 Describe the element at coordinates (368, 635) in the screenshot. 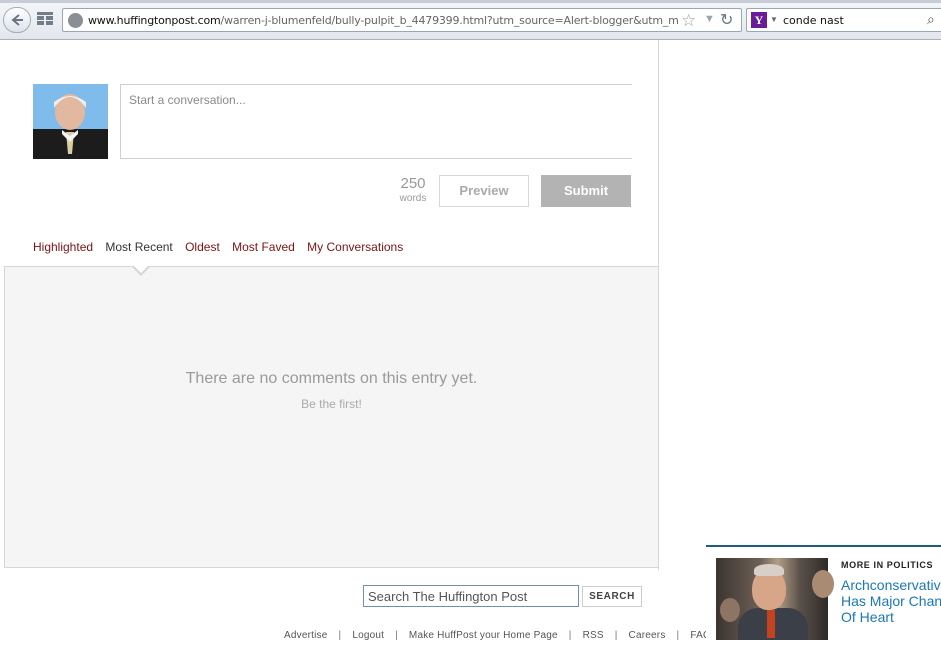

I see `footer-link-logout: Logout` at that location.